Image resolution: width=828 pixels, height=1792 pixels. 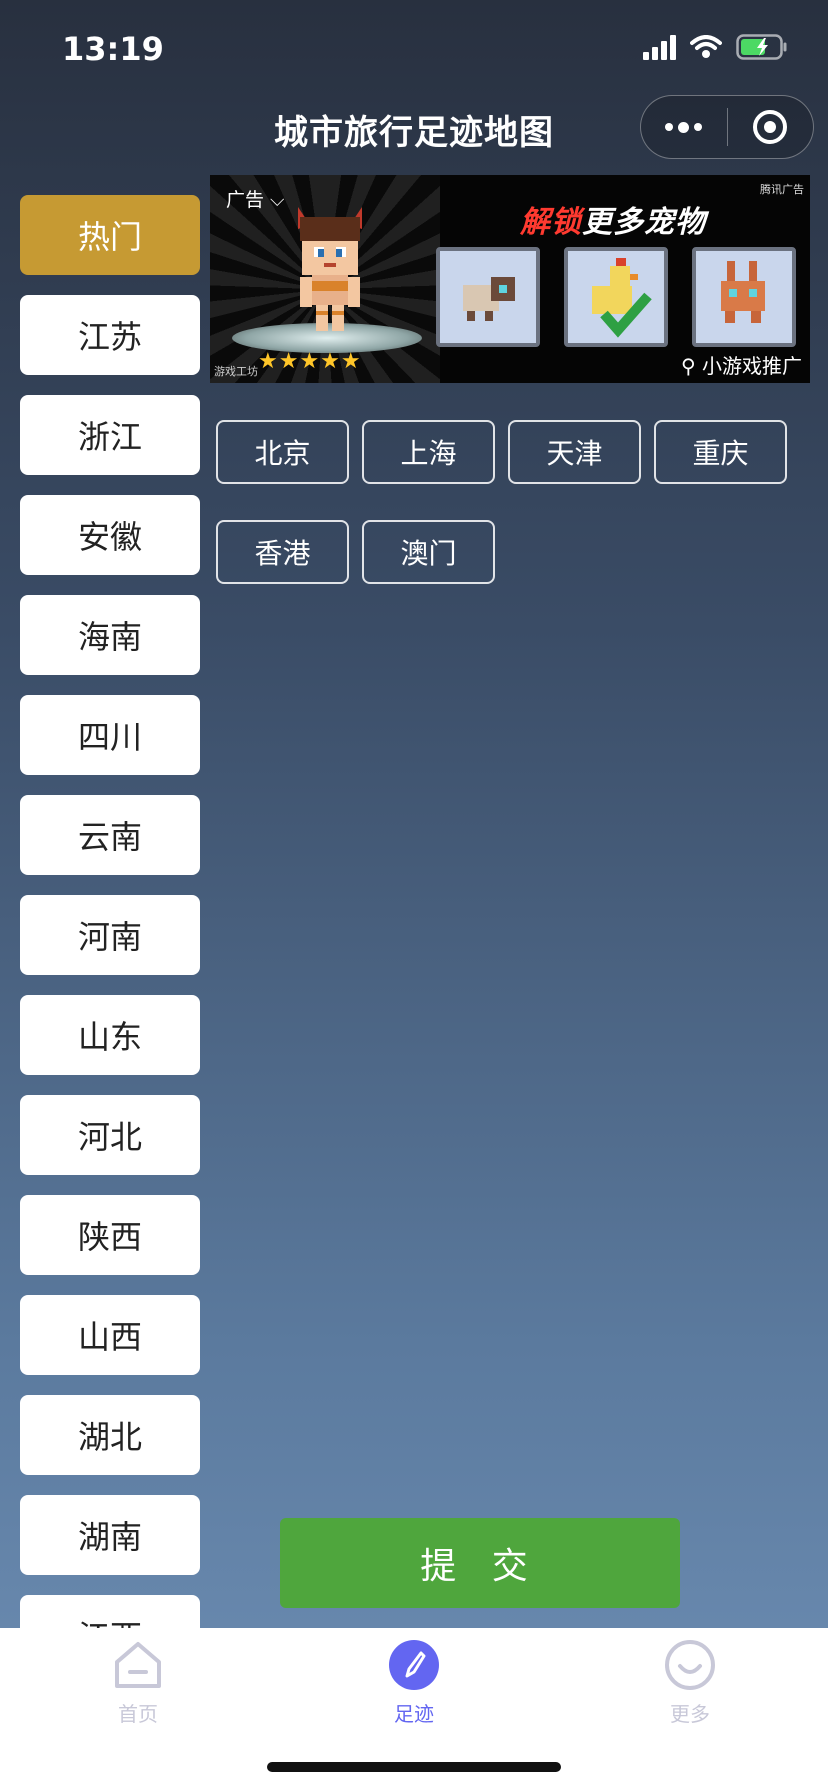 I want to click on ad-promo-text: 小游戏推广, so click(x=752, y=366).